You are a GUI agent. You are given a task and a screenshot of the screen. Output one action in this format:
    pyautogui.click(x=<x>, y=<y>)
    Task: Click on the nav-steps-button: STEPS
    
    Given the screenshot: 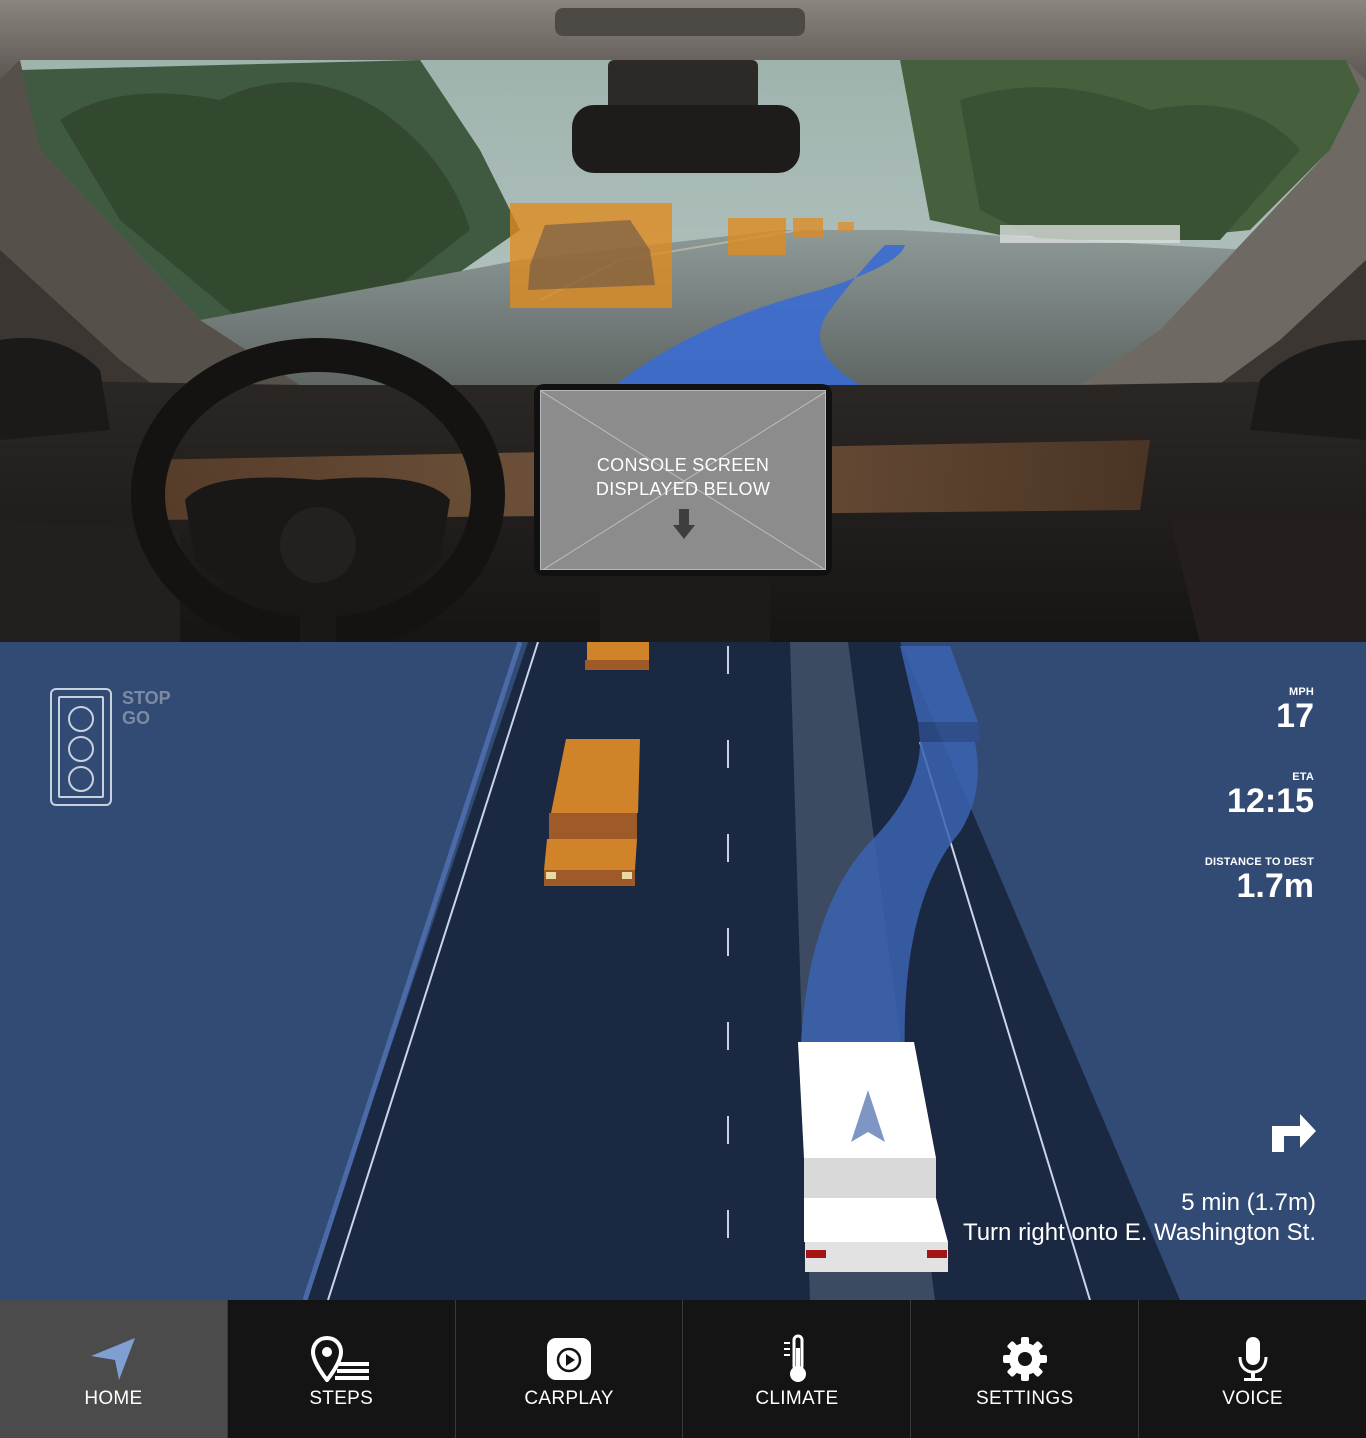 What is the action you would take?
    pyautogui.click(x=342, y=1369)
    